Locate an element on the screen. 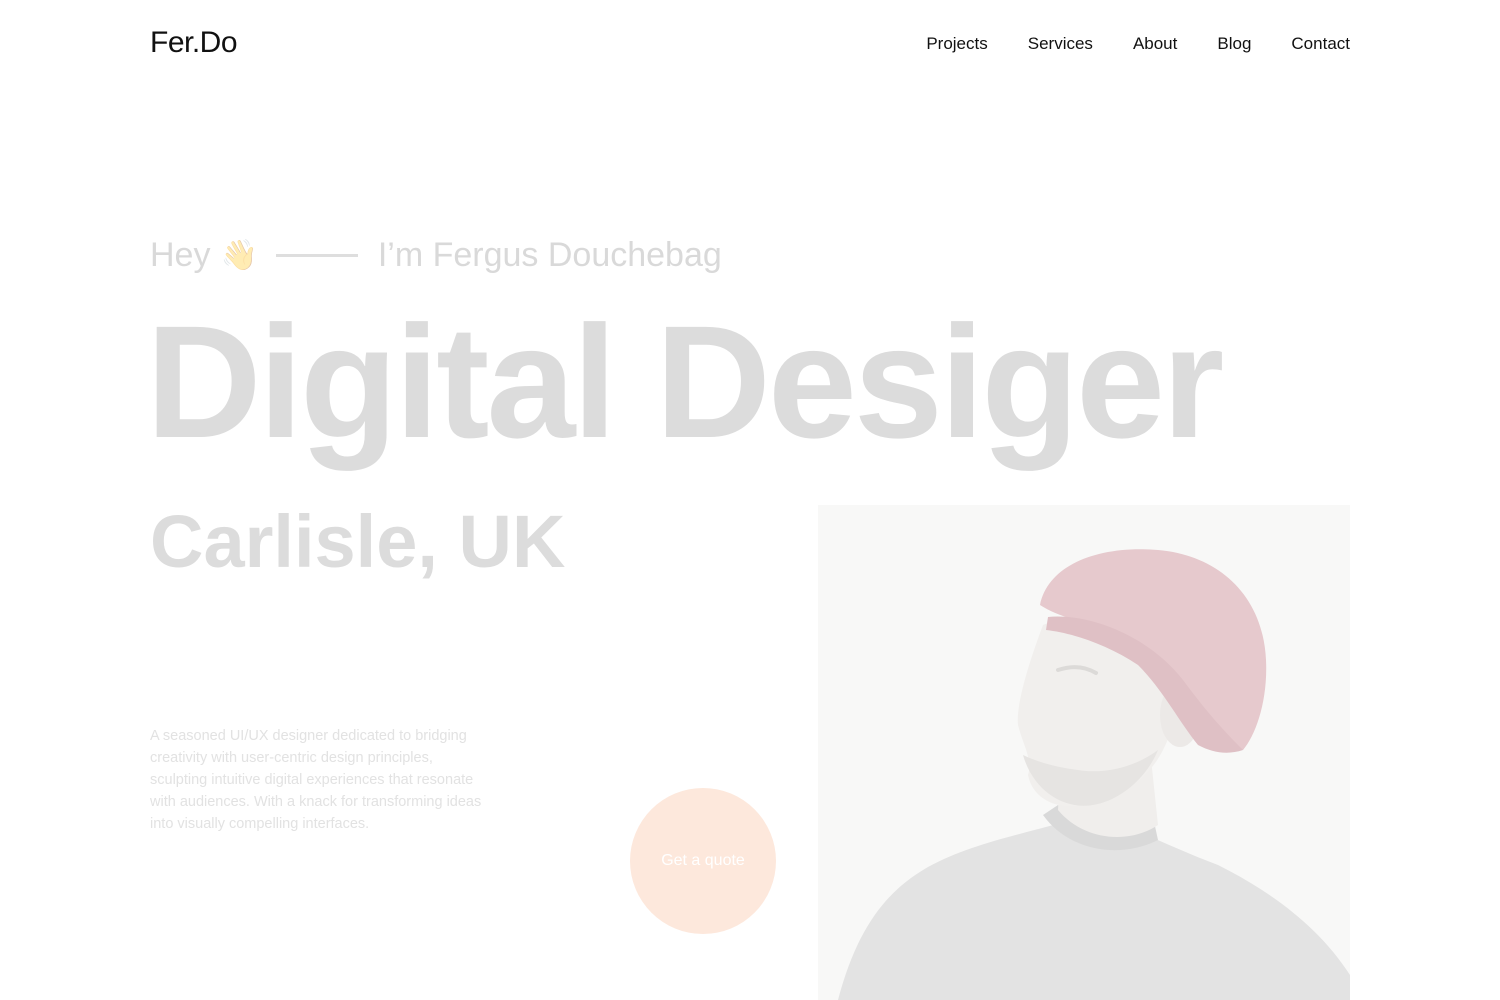 This screenshot has width=1500, height=1000. nav-about: About is located at coordinates (1155, 44).